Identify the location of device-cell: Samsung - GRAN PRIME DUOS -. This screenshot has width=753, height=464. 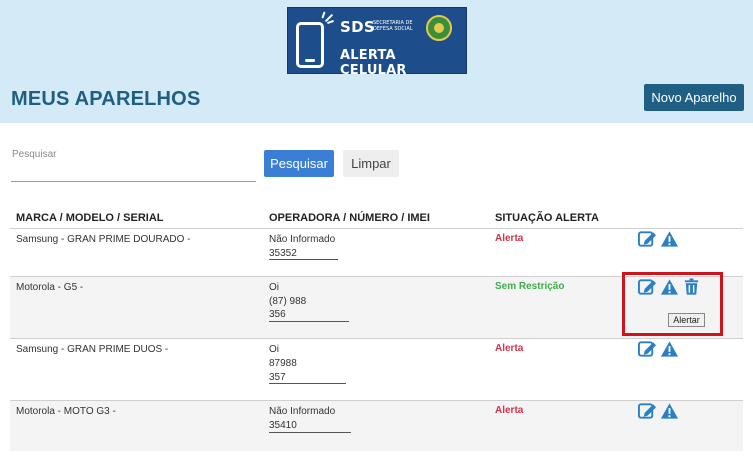
(92, 349).